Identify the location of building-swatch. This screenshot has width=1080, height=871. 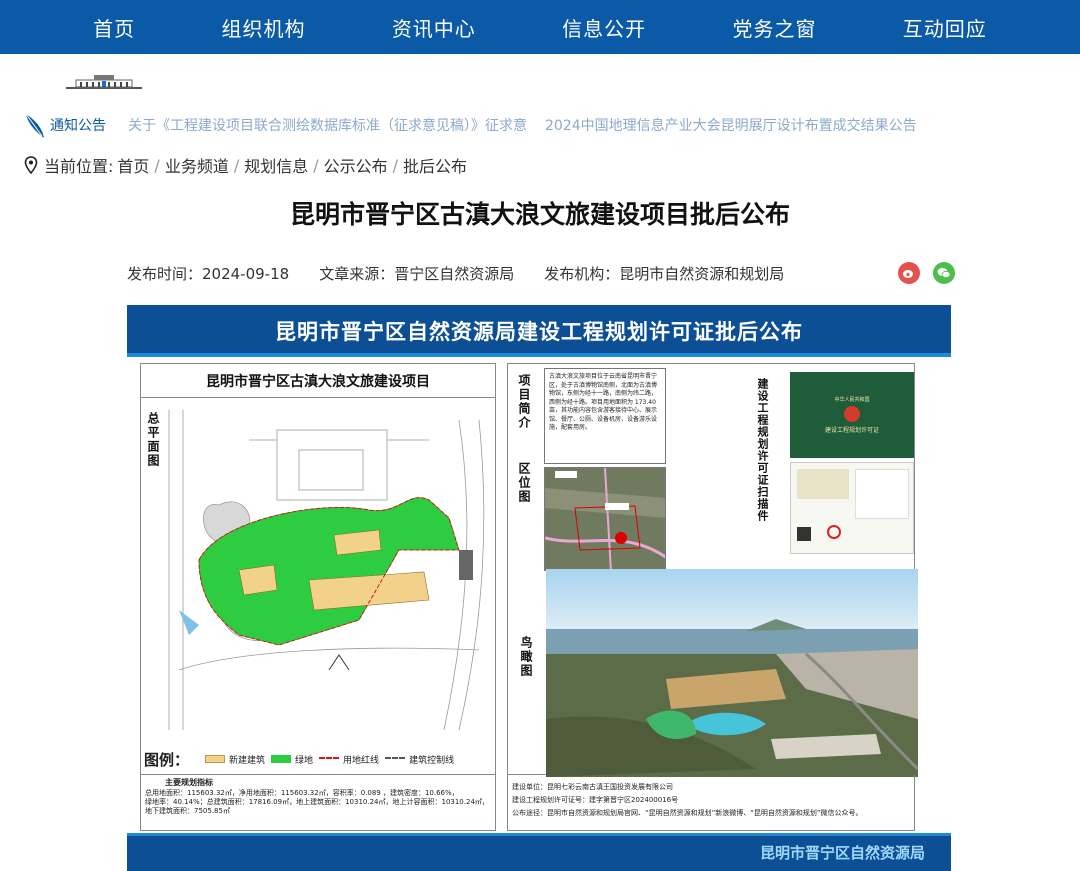
(215, 759).